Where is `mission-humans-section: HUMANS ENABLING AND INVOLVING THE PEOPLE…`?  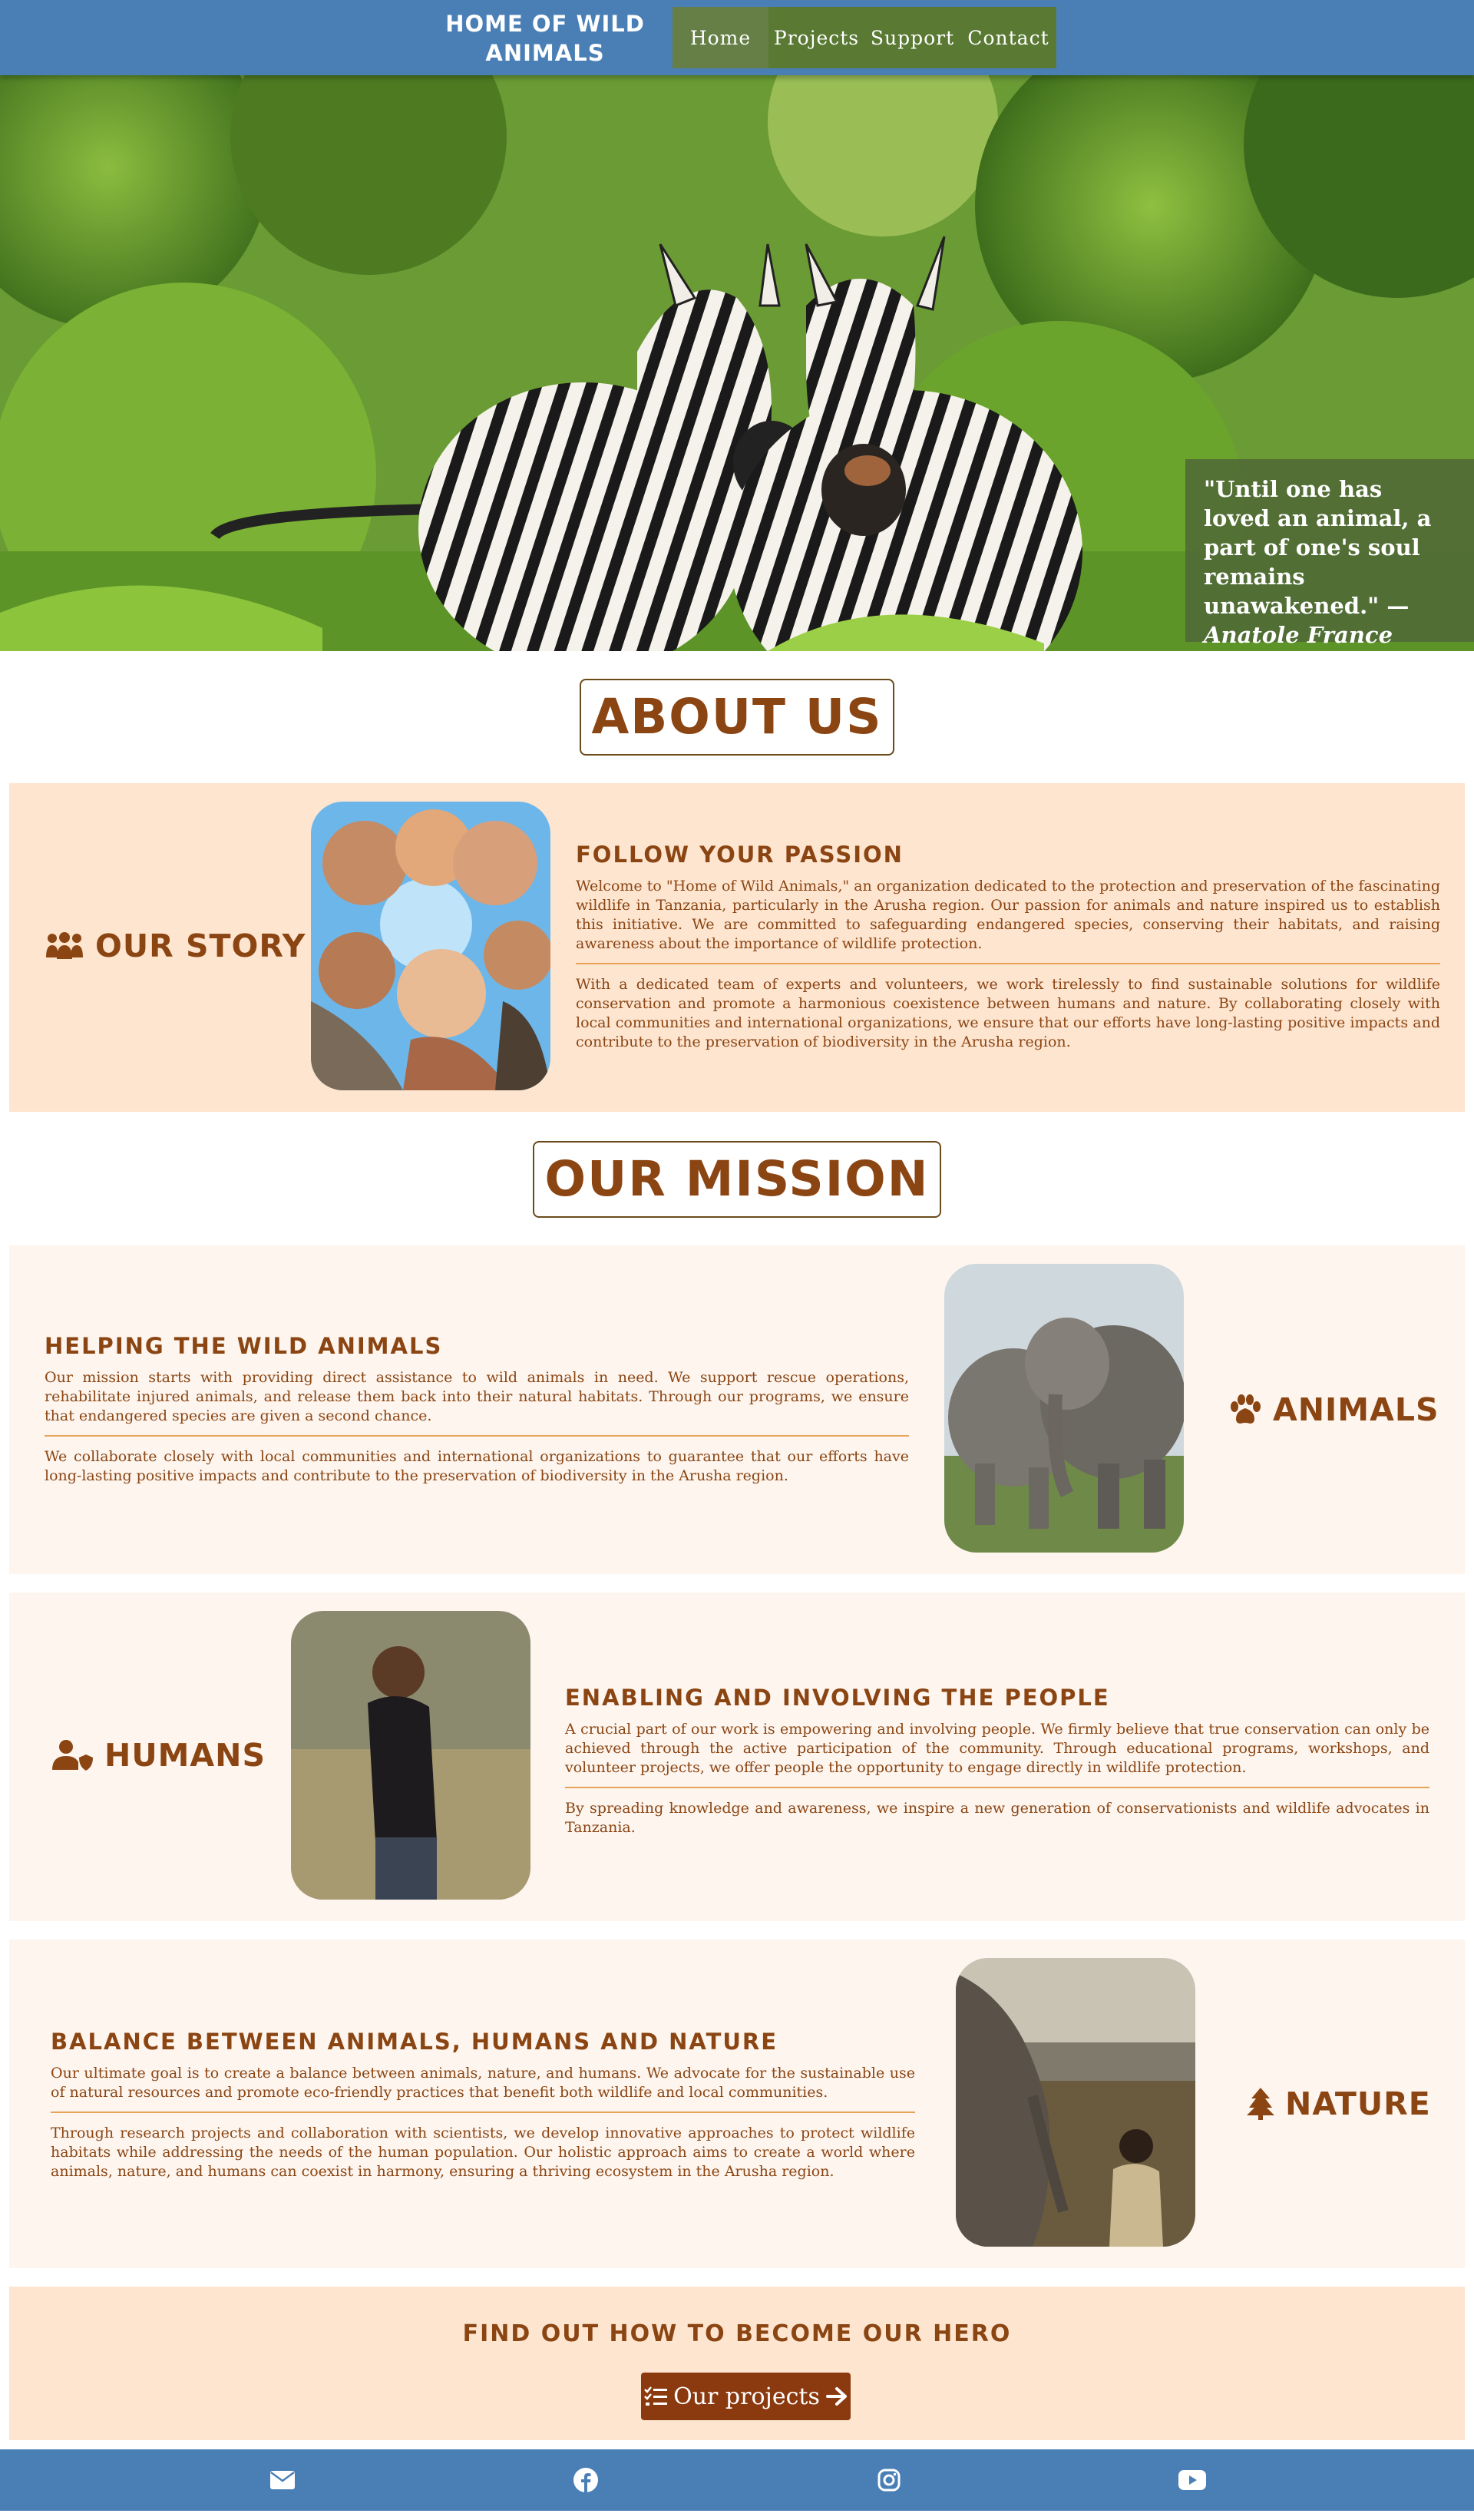 mission-humans-section: HUMANS ENABLING AND INVOLVING THE PEOPLE… is located at coordinates (737, 1756).